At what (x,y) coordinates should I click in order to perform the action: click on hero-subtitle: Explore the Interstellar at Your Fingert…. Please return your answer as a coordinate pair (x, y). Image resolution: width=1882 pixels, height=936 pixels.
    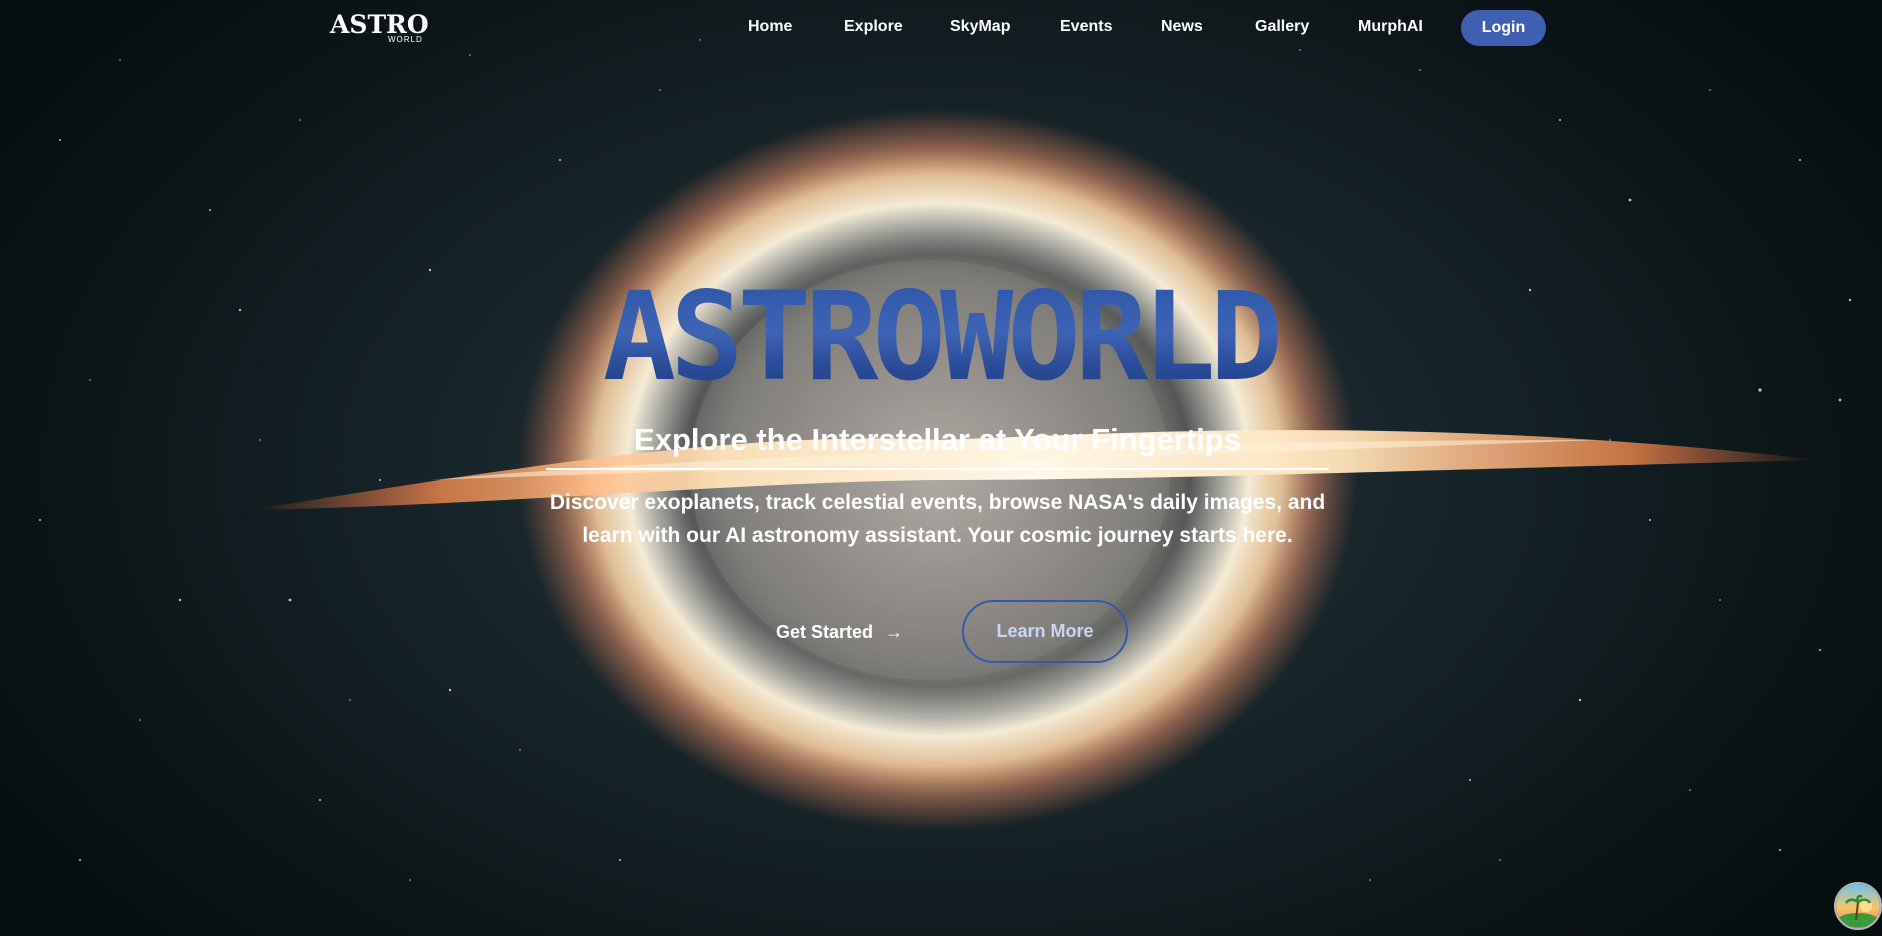
    Looking at the image, I should click on (937, 439).